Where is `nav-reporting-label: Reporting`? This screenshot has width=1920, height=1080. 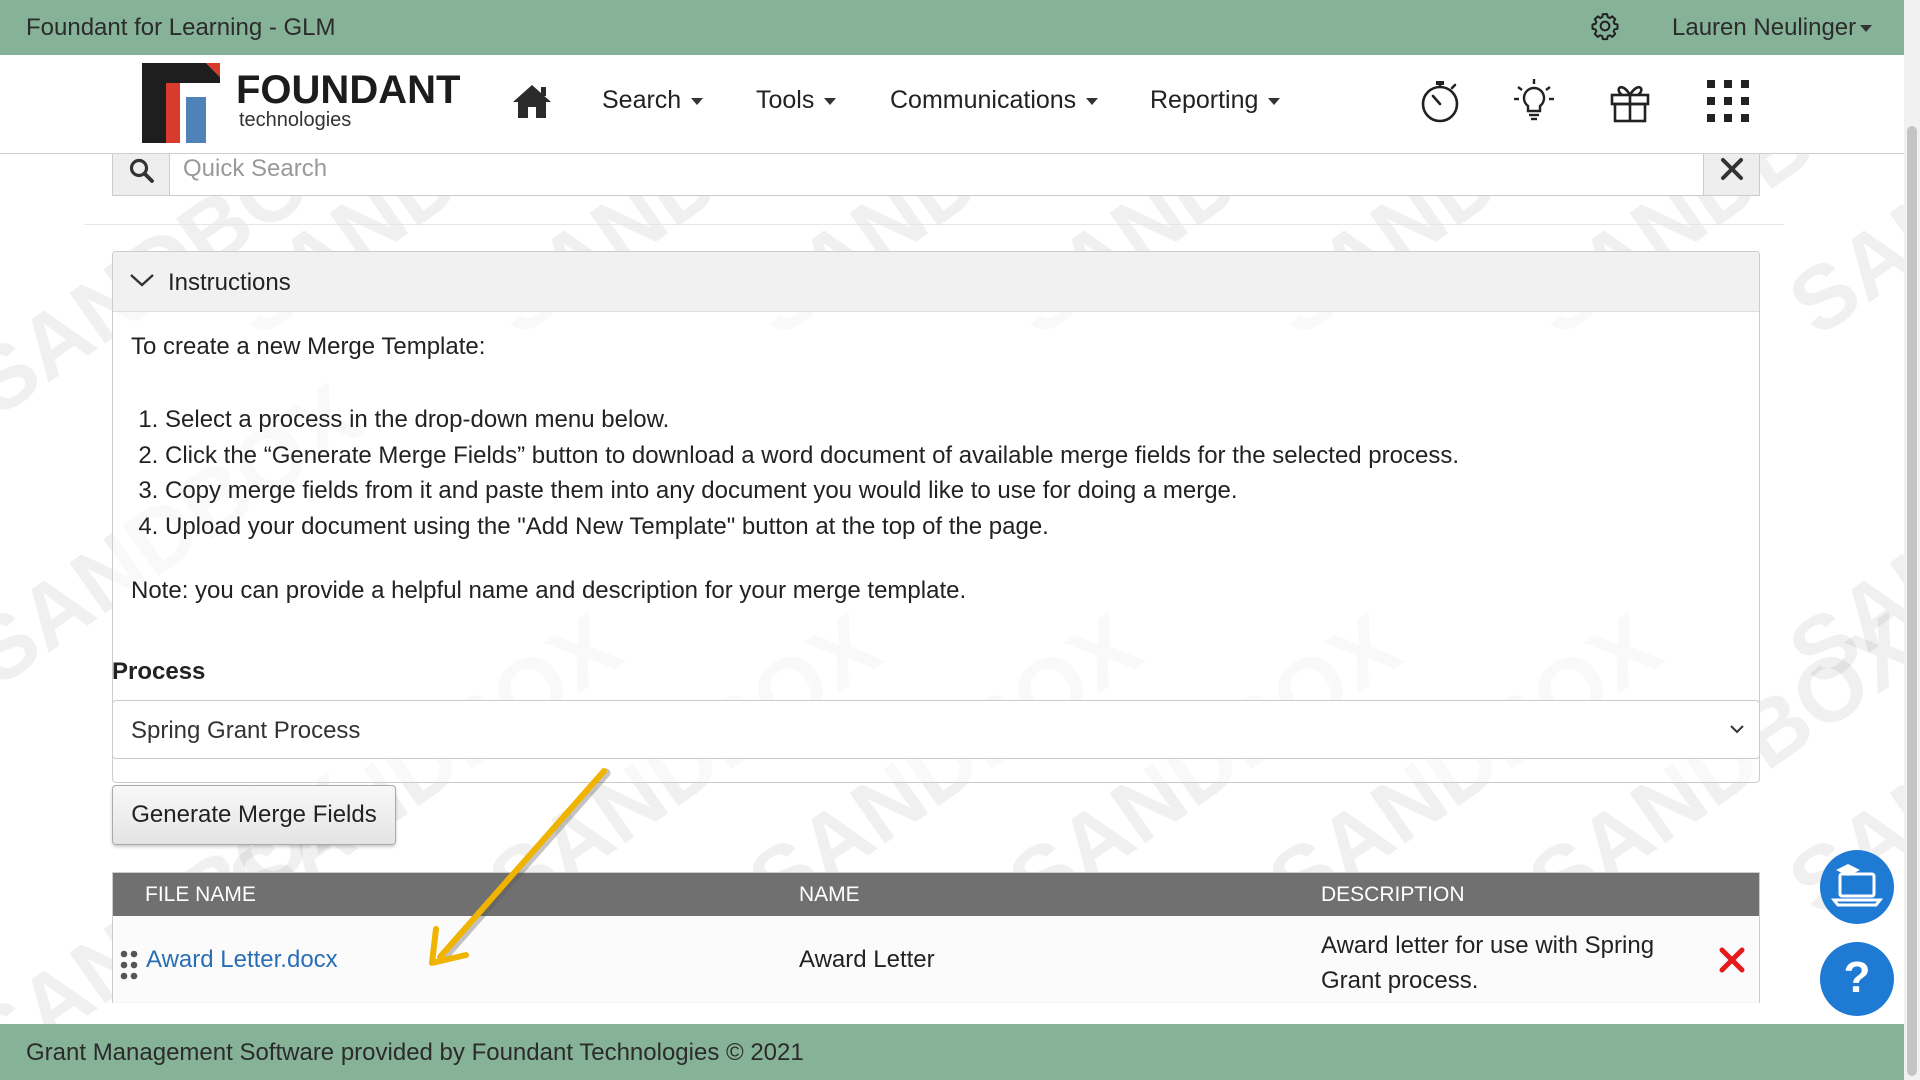 nav-reporting-label: Reporting is located at coordinates (1204, 100).